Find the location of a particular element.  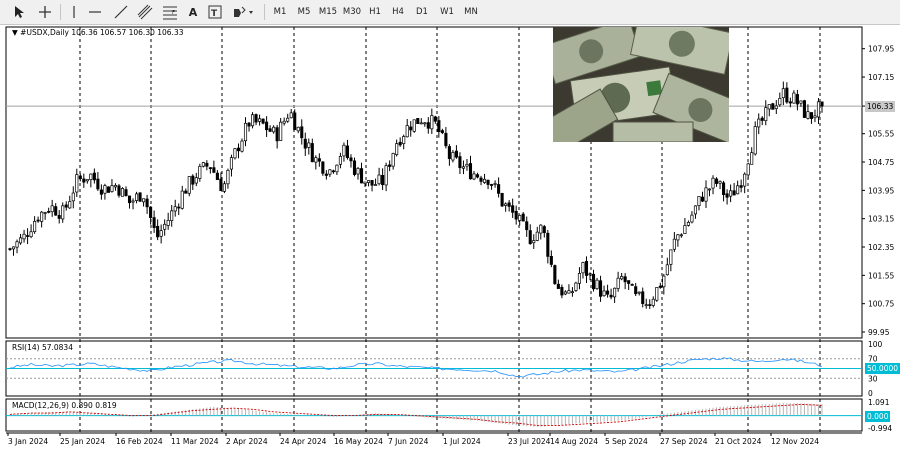

date-axis-label: 24 Apr 2024 is located at coordinates (303, 441).